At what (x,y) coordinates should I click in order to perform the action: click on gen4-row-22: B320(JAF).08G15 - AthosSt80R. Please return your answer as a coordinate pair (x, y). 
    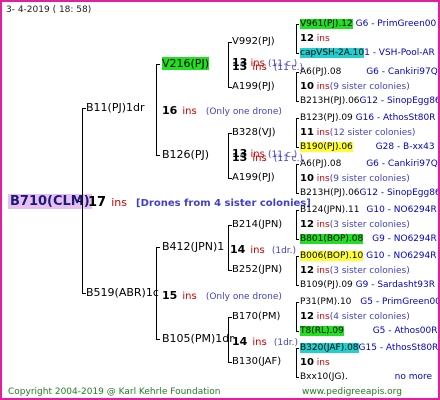
    Looking at the image, I should click on (369, 348).